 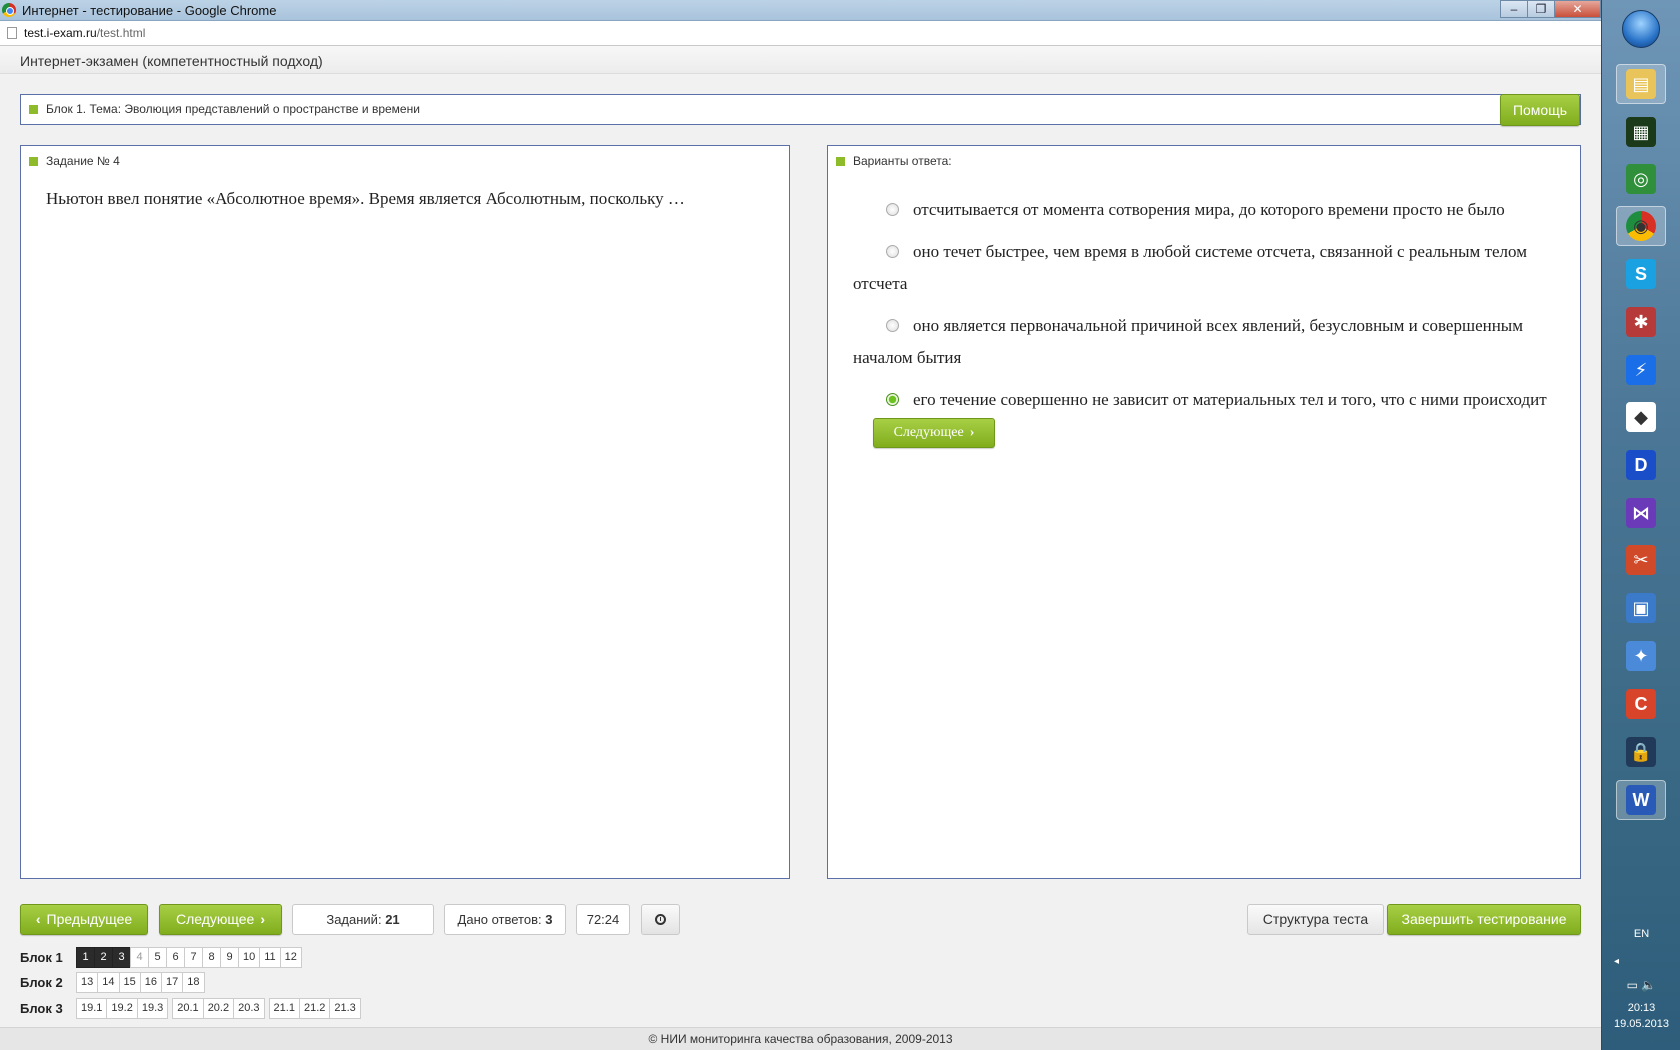 What do you see at coordinates (1641, 1024) in the screenshot?
I see `clock-date: 19.05.2013` at bounding box center [1641, 1024].